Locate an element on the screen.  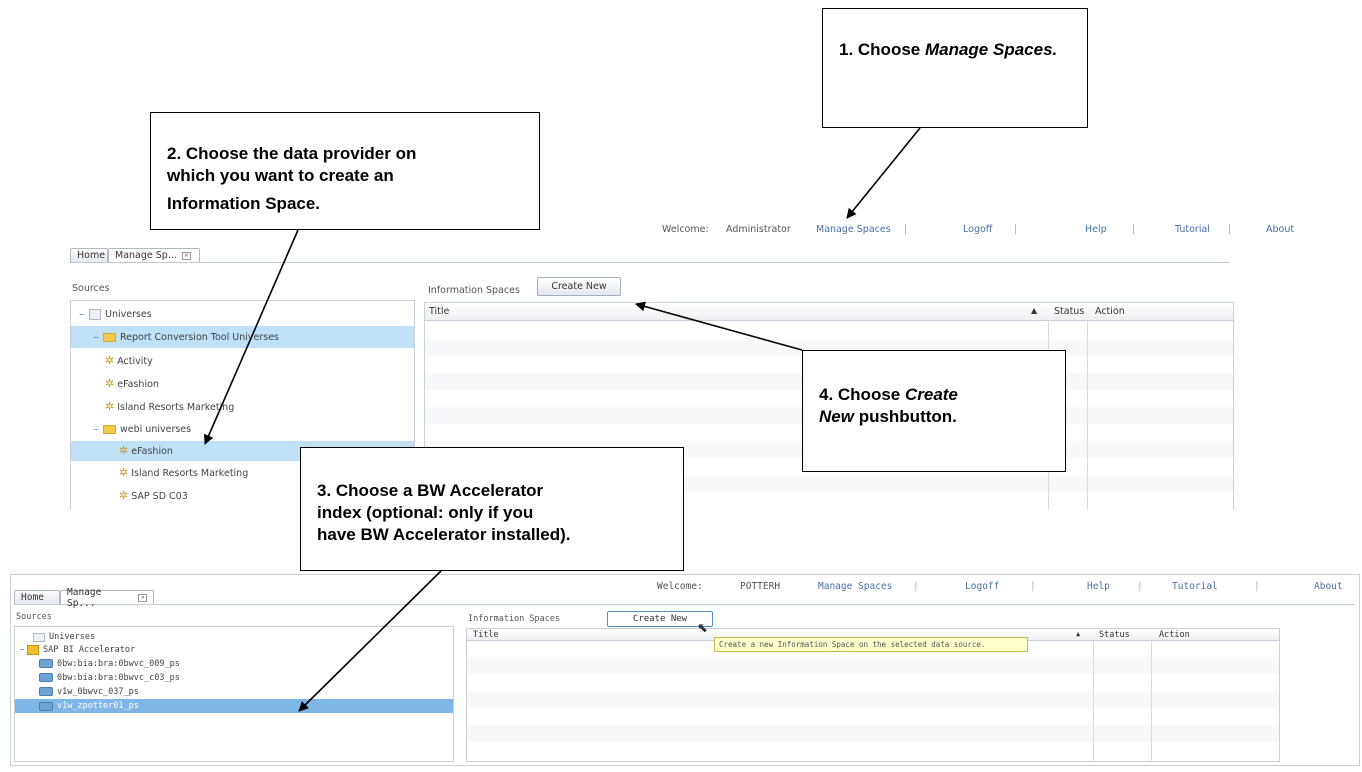
callout-2-line1: 2. Choose the data provider on is located at coordinates (292, 153).